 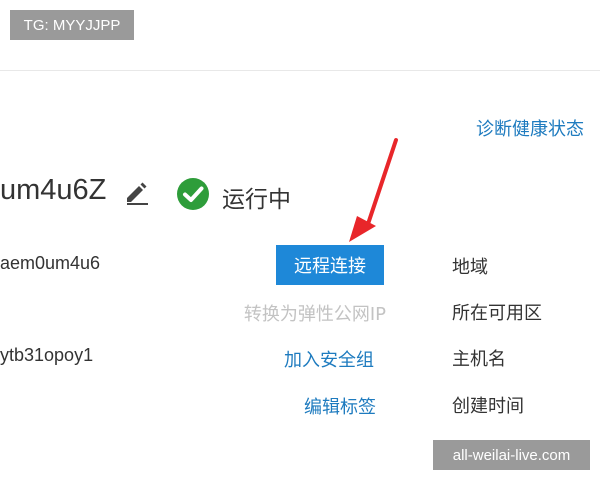 What do you see at coordinates (479, 359) in the screenshot?
I see `field-label-hostname: 主机名` at bounding box center [479, 359].